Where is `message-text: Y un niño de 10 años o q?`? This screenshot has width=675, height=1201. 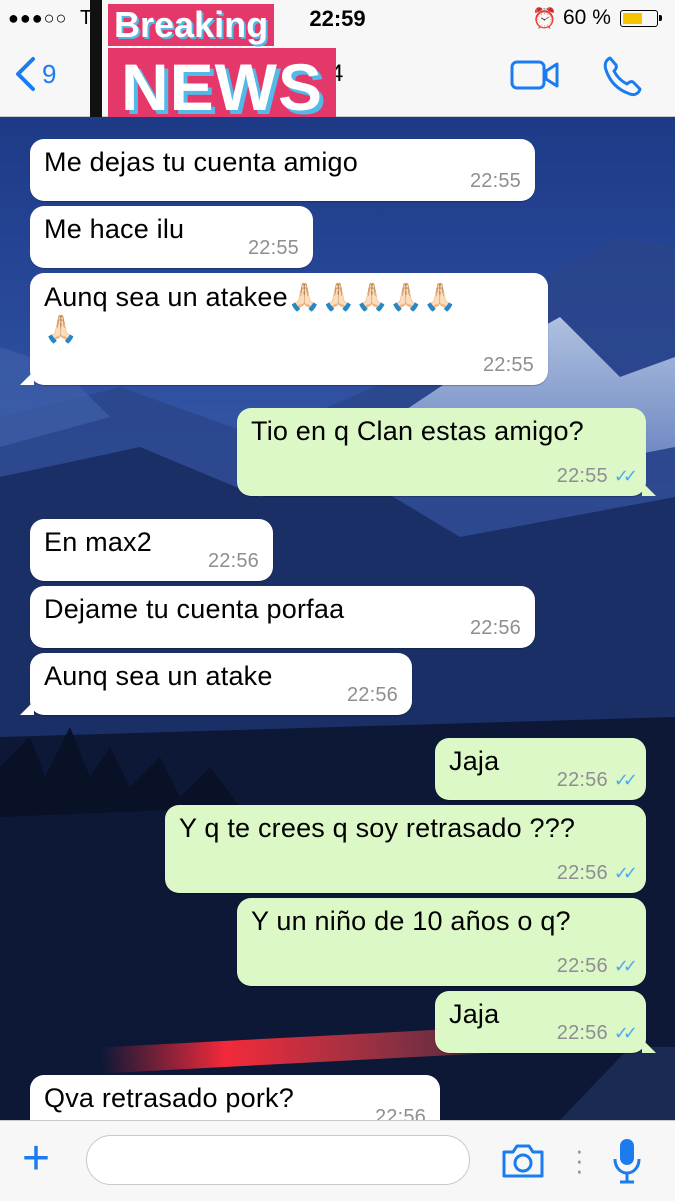 message-text: Y un niño de 10 años o q? is located at coordinates (411, 921).